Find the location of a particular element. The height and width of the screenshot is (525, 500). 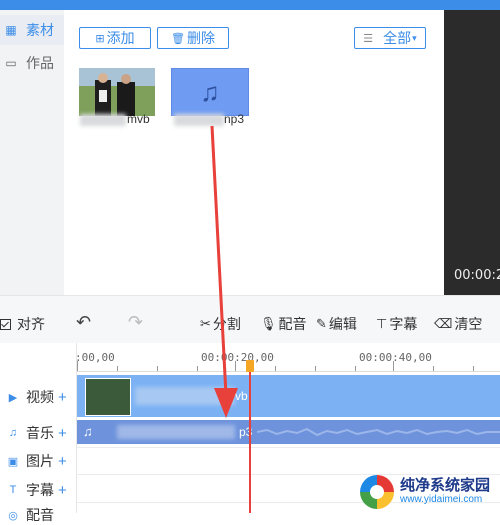

clear-label: 清空 is located at coordinates (468, 324).